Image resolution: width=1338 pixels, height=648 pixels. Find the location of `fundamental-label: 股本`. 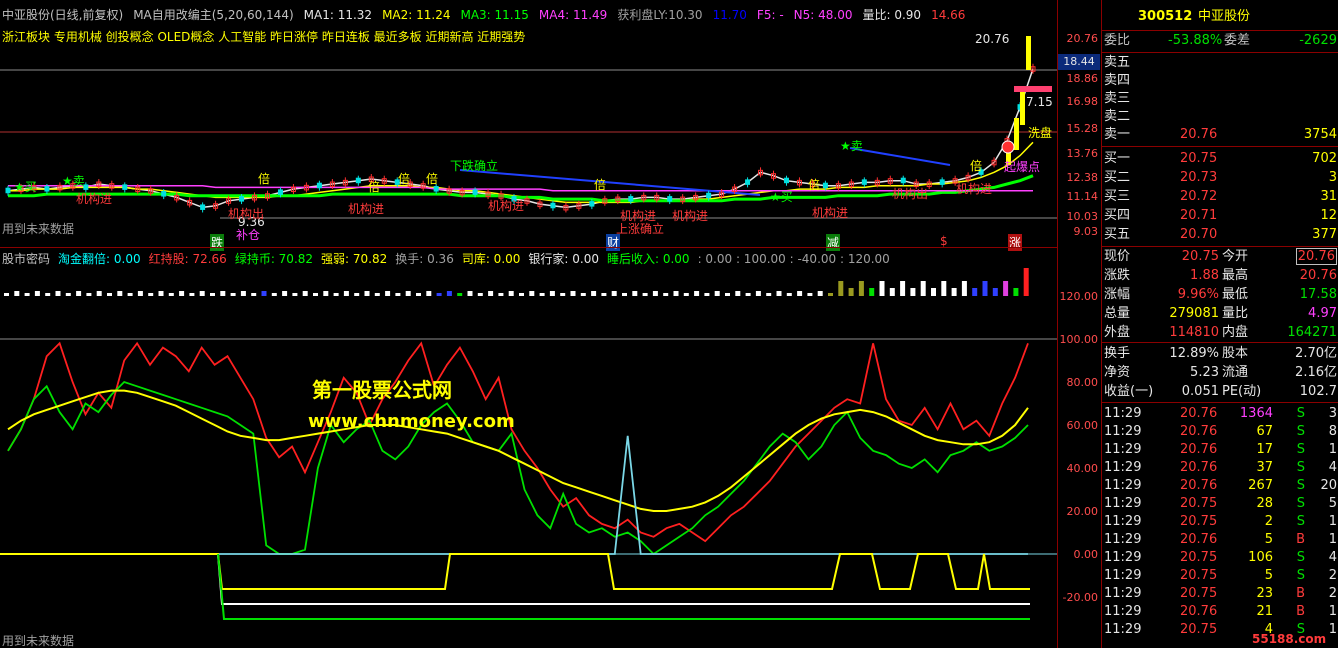

fundamental-label: 股本 is located at coordinates (1235, 353).